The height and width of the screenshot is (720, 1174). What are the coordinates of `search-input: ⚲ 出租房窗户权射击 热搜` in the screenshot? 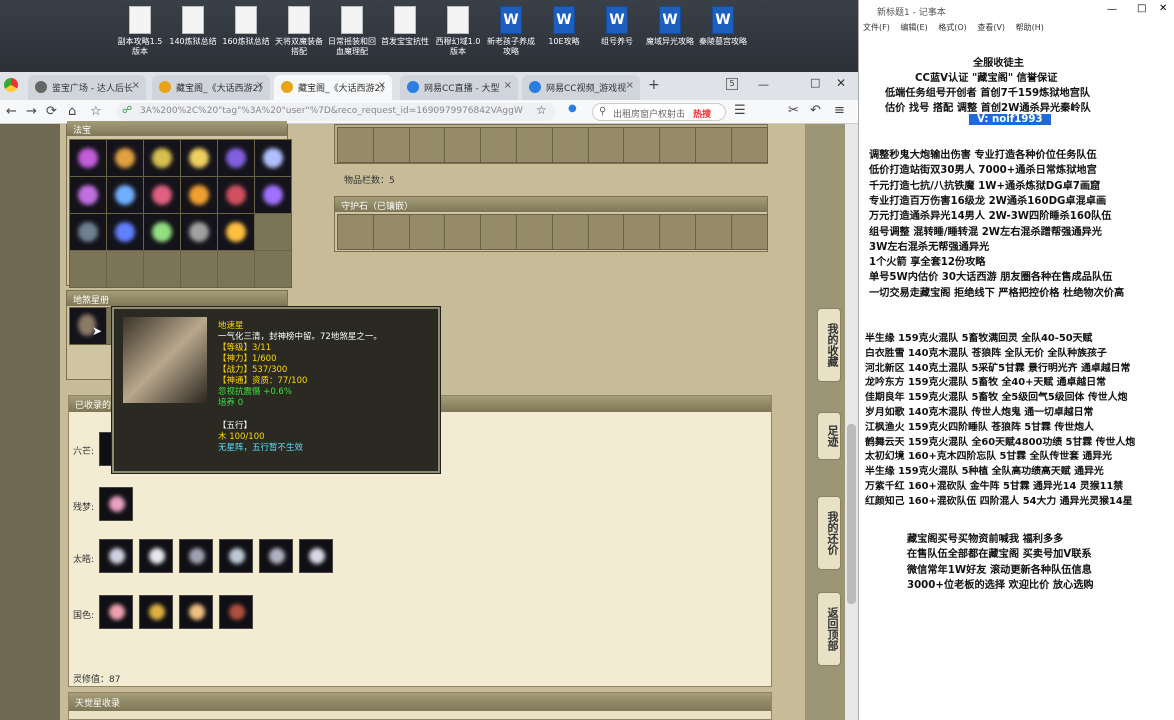 It's located at (659, 112).